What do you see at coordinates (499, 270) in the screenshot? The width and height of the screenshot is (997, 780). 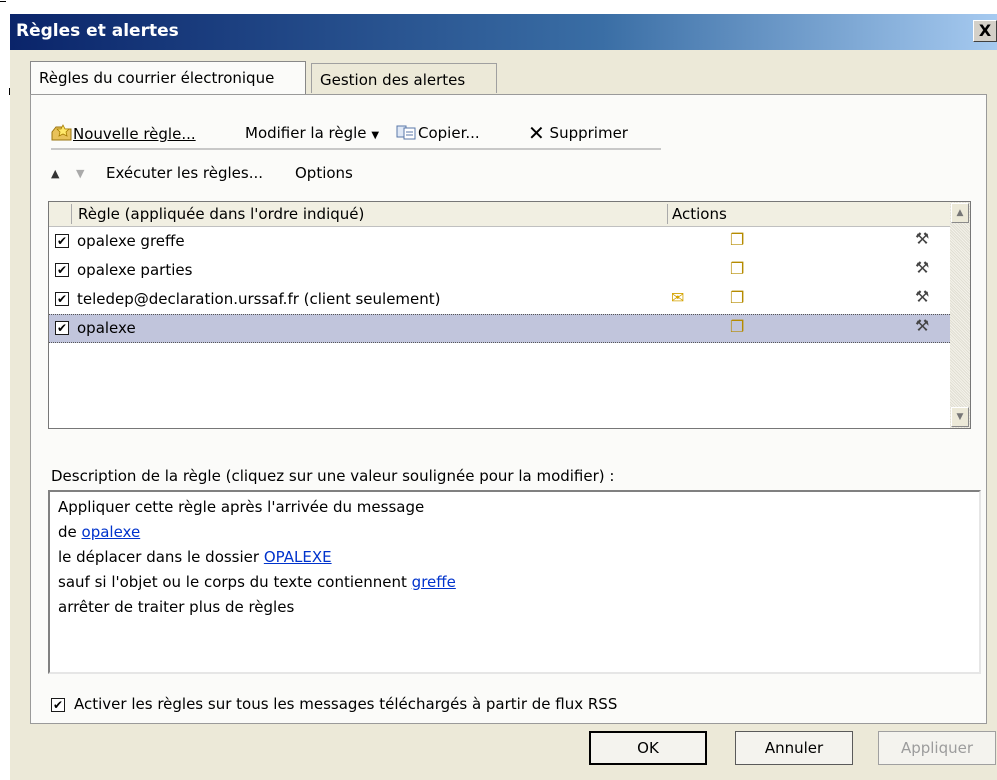 I see `rule-row: ✔ opalexe parties ❐ ⚒` at bounding box center [499, 270].